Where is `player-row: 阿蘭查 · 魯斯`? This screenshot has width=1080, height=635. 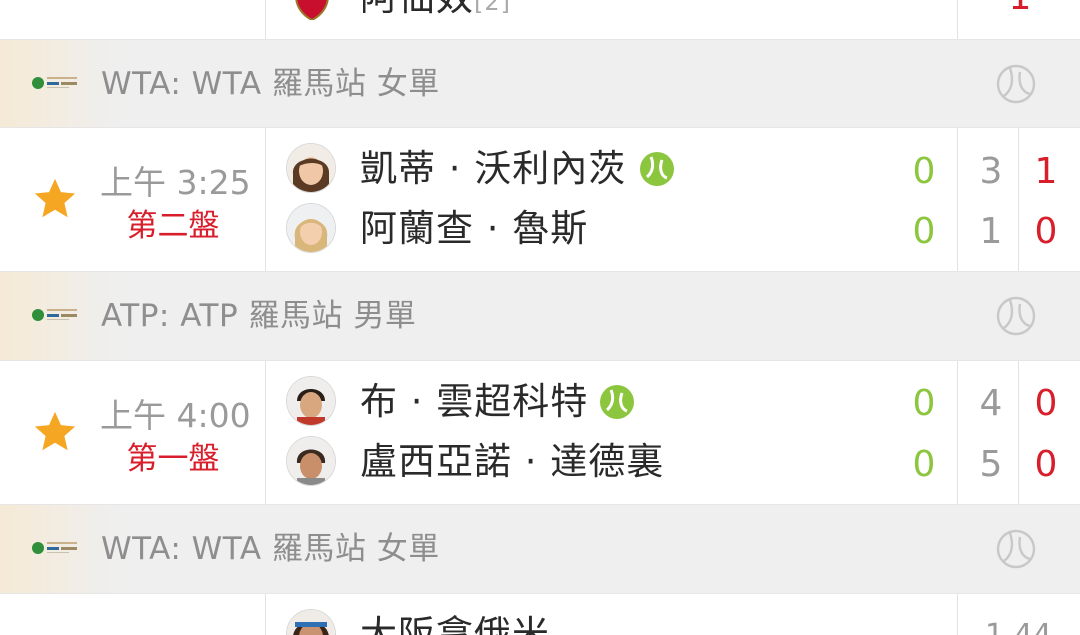
player-row: 阿蘭查 · 魯斯 is located at coordinates (587, 229).